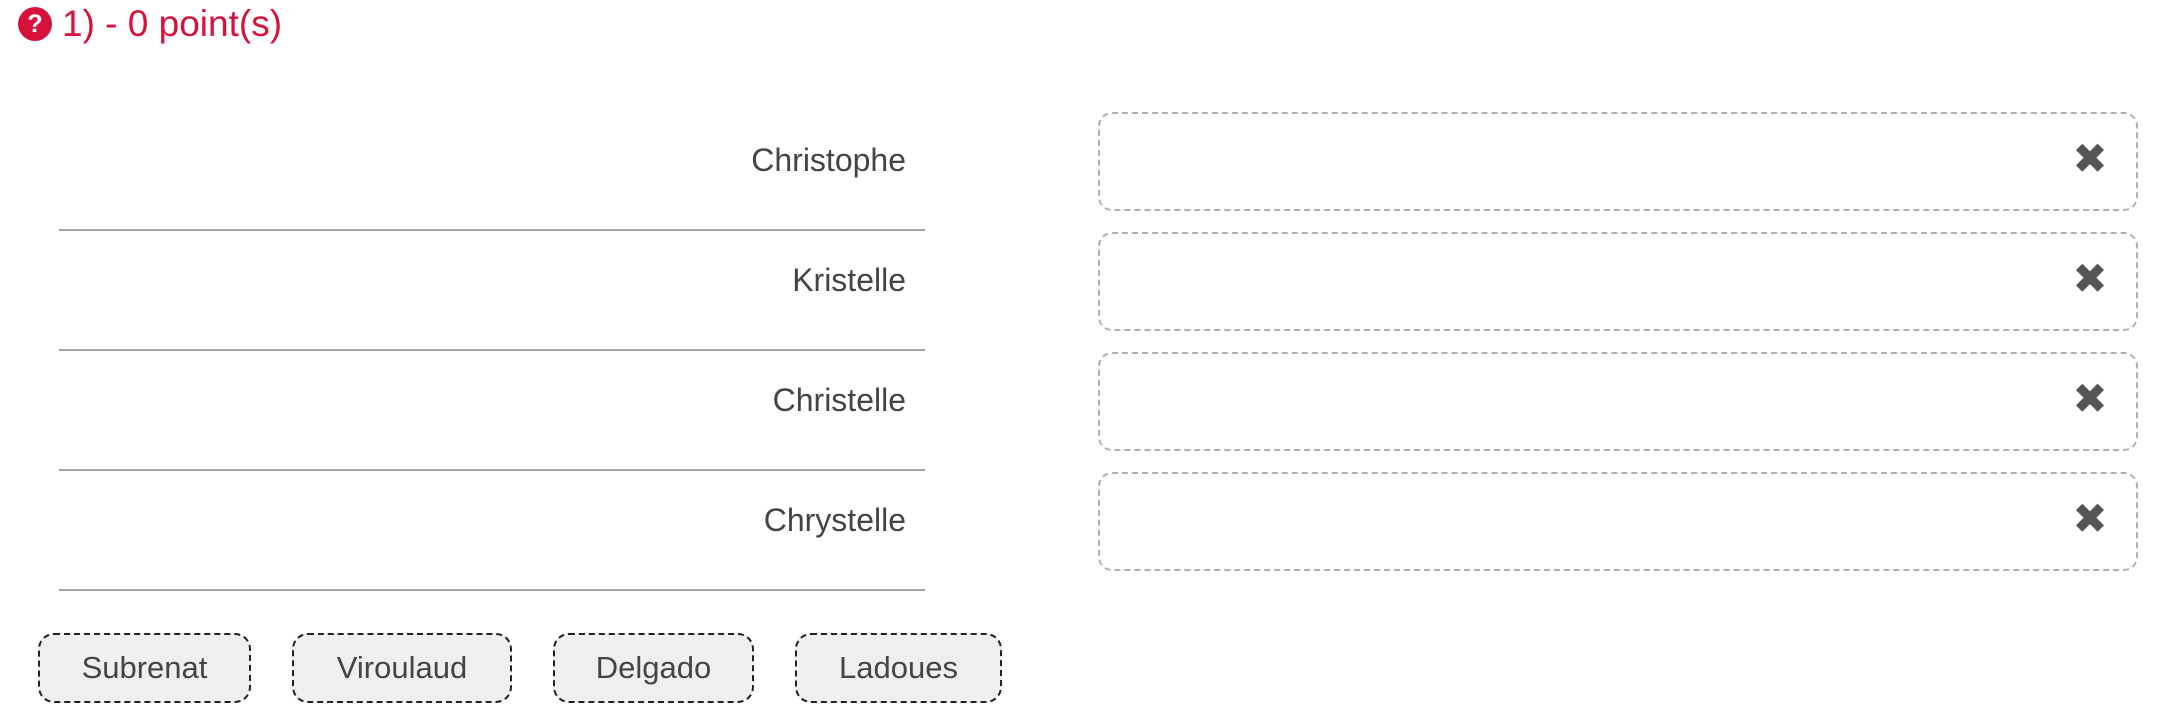 The height and width of the screenshot is (726, 2158). What do you see at coordinates (172, 23) in the screenshot?
I see `question-title: 1) - 0 point(s)` at bounding box center [172, 23].